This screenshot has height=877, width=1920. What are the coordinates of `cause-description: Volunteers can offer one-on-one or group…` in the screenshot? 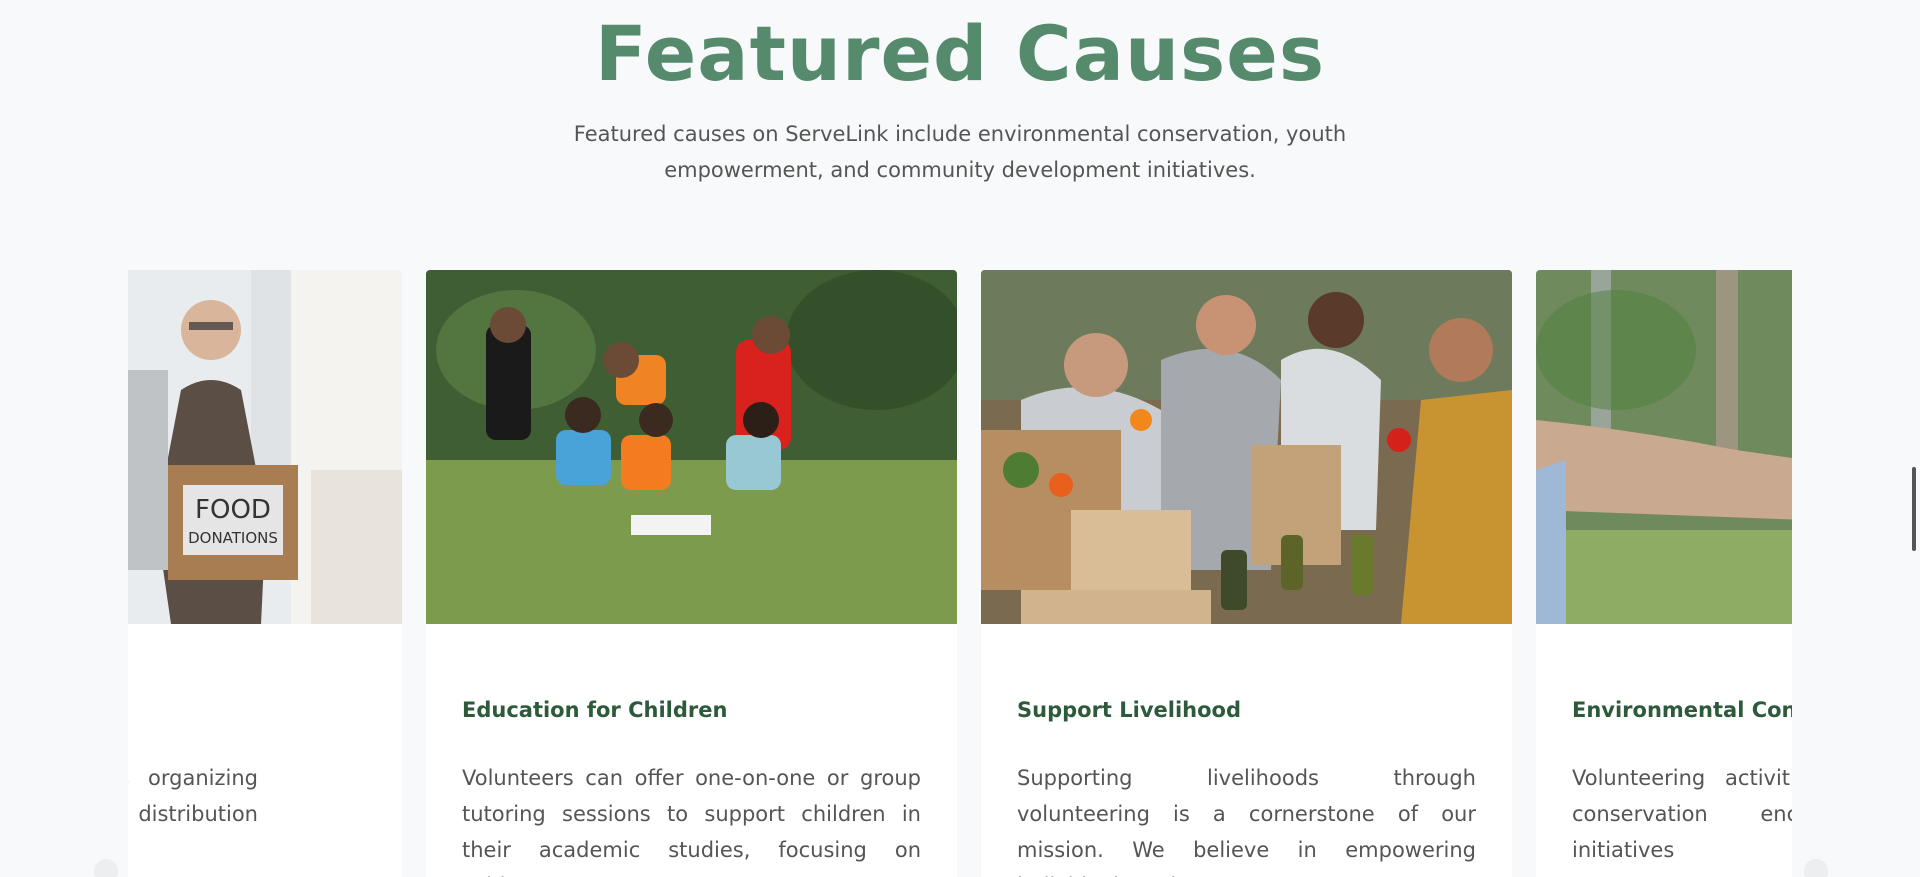 It's located at (691, 821).